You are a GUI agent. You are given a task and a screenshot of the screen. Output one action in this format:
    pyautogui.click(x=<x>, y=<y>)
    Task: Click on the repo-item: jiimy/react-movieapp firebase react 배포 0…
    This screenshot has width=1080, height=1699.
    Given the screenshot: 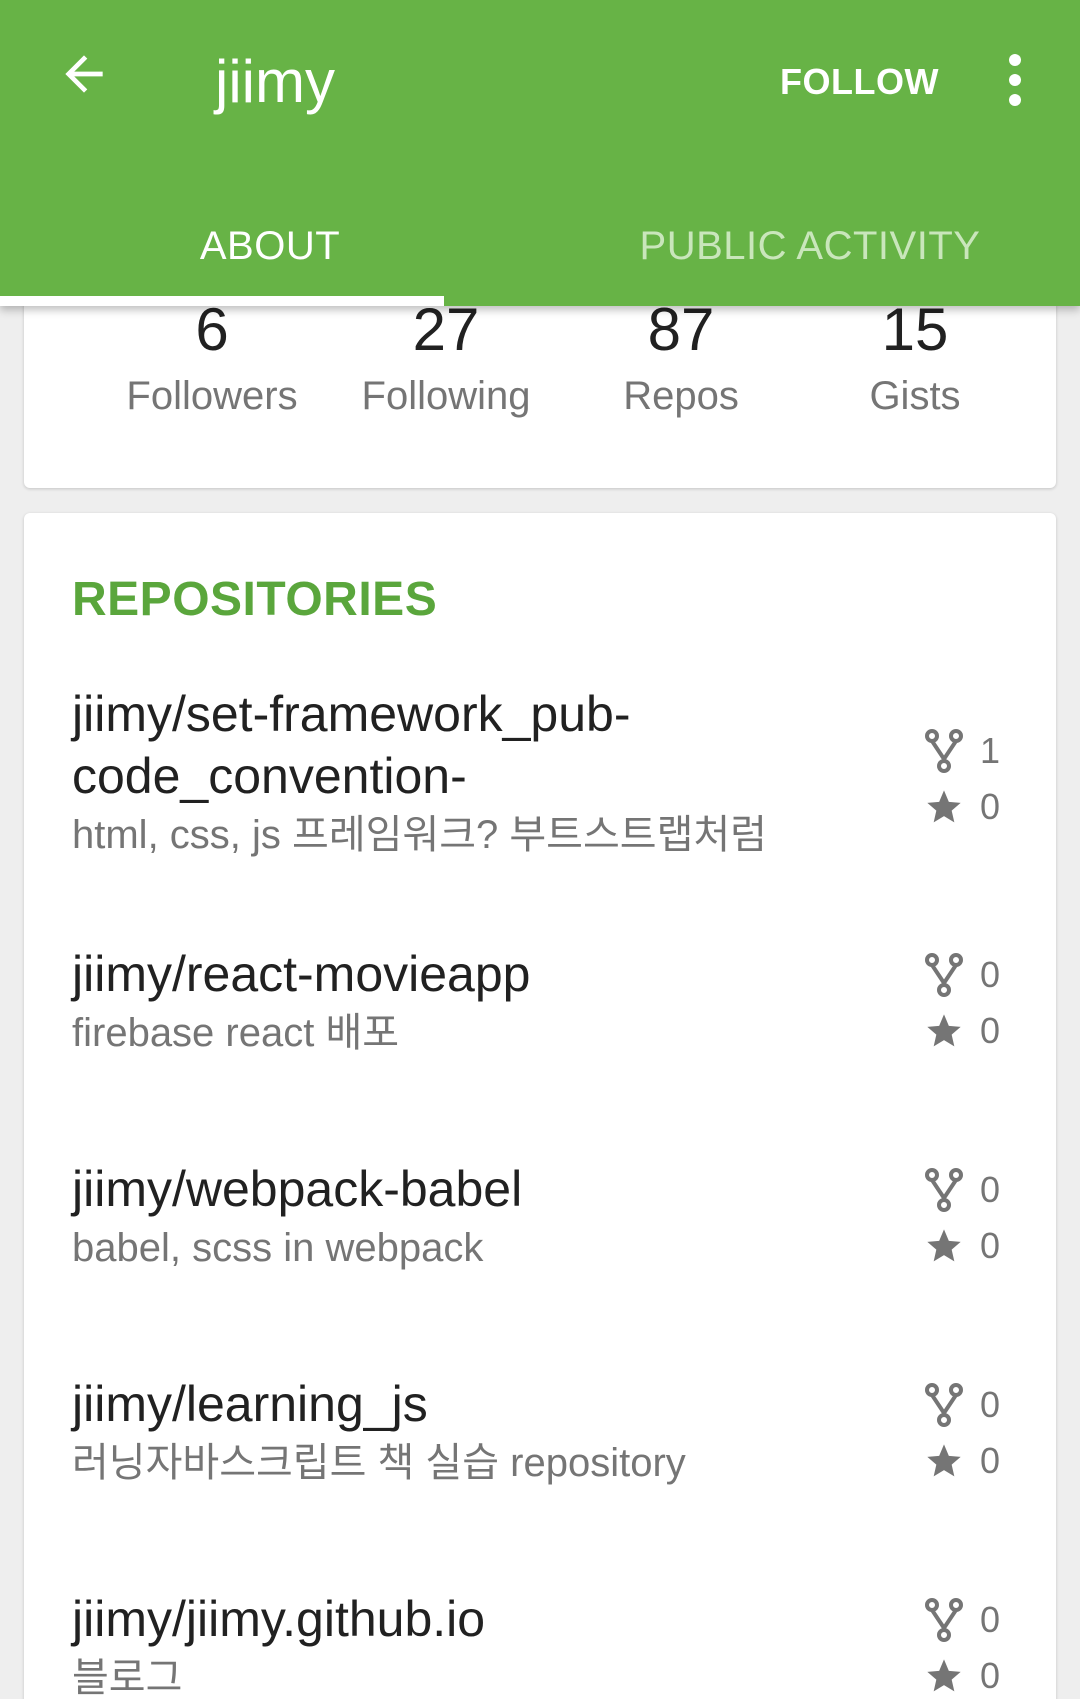 What is the action you would take?
    pyautogui.click(x=552, y=1023)
    